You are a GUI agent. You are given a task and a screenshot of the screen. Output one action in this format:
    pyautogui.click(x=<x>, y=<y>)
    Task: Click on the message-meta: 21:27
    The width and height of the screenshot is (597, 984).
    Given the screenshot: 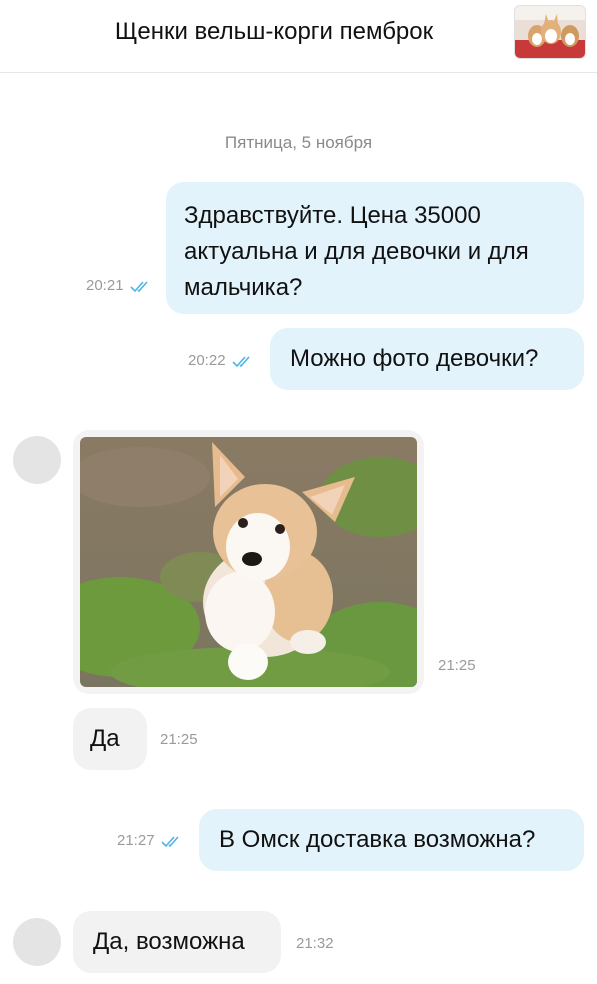 What is the action you would take?
    pyautogui.click(x=150, y=840)
    